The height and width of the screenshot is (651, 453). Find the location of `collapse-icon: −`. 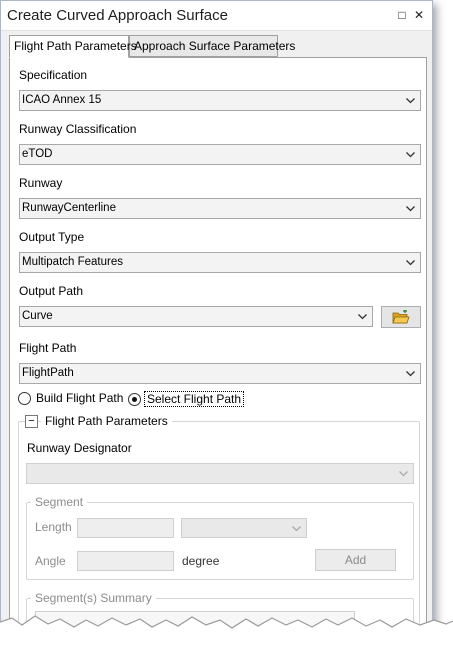

collapse-icon: − is located at coordinates (31, 421).